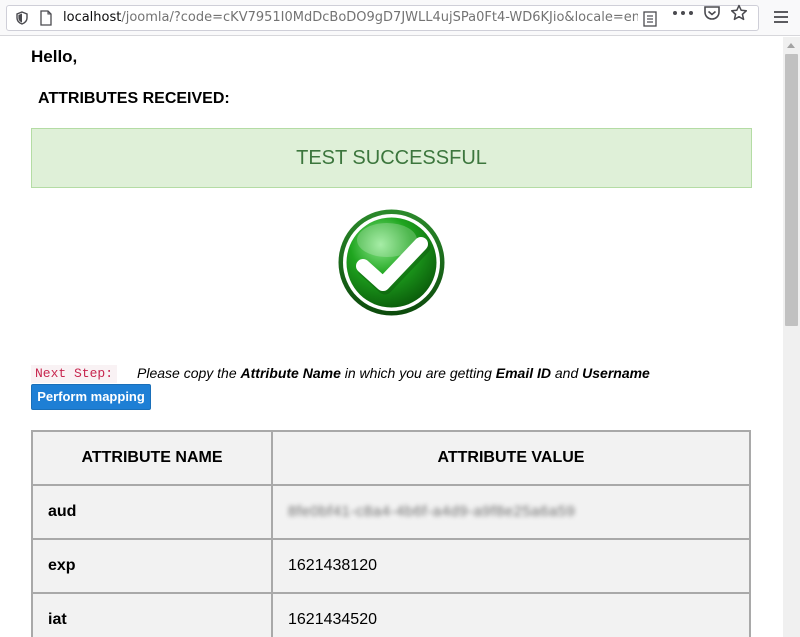  I want to click on greeting: Hello,, so click(54, 56).